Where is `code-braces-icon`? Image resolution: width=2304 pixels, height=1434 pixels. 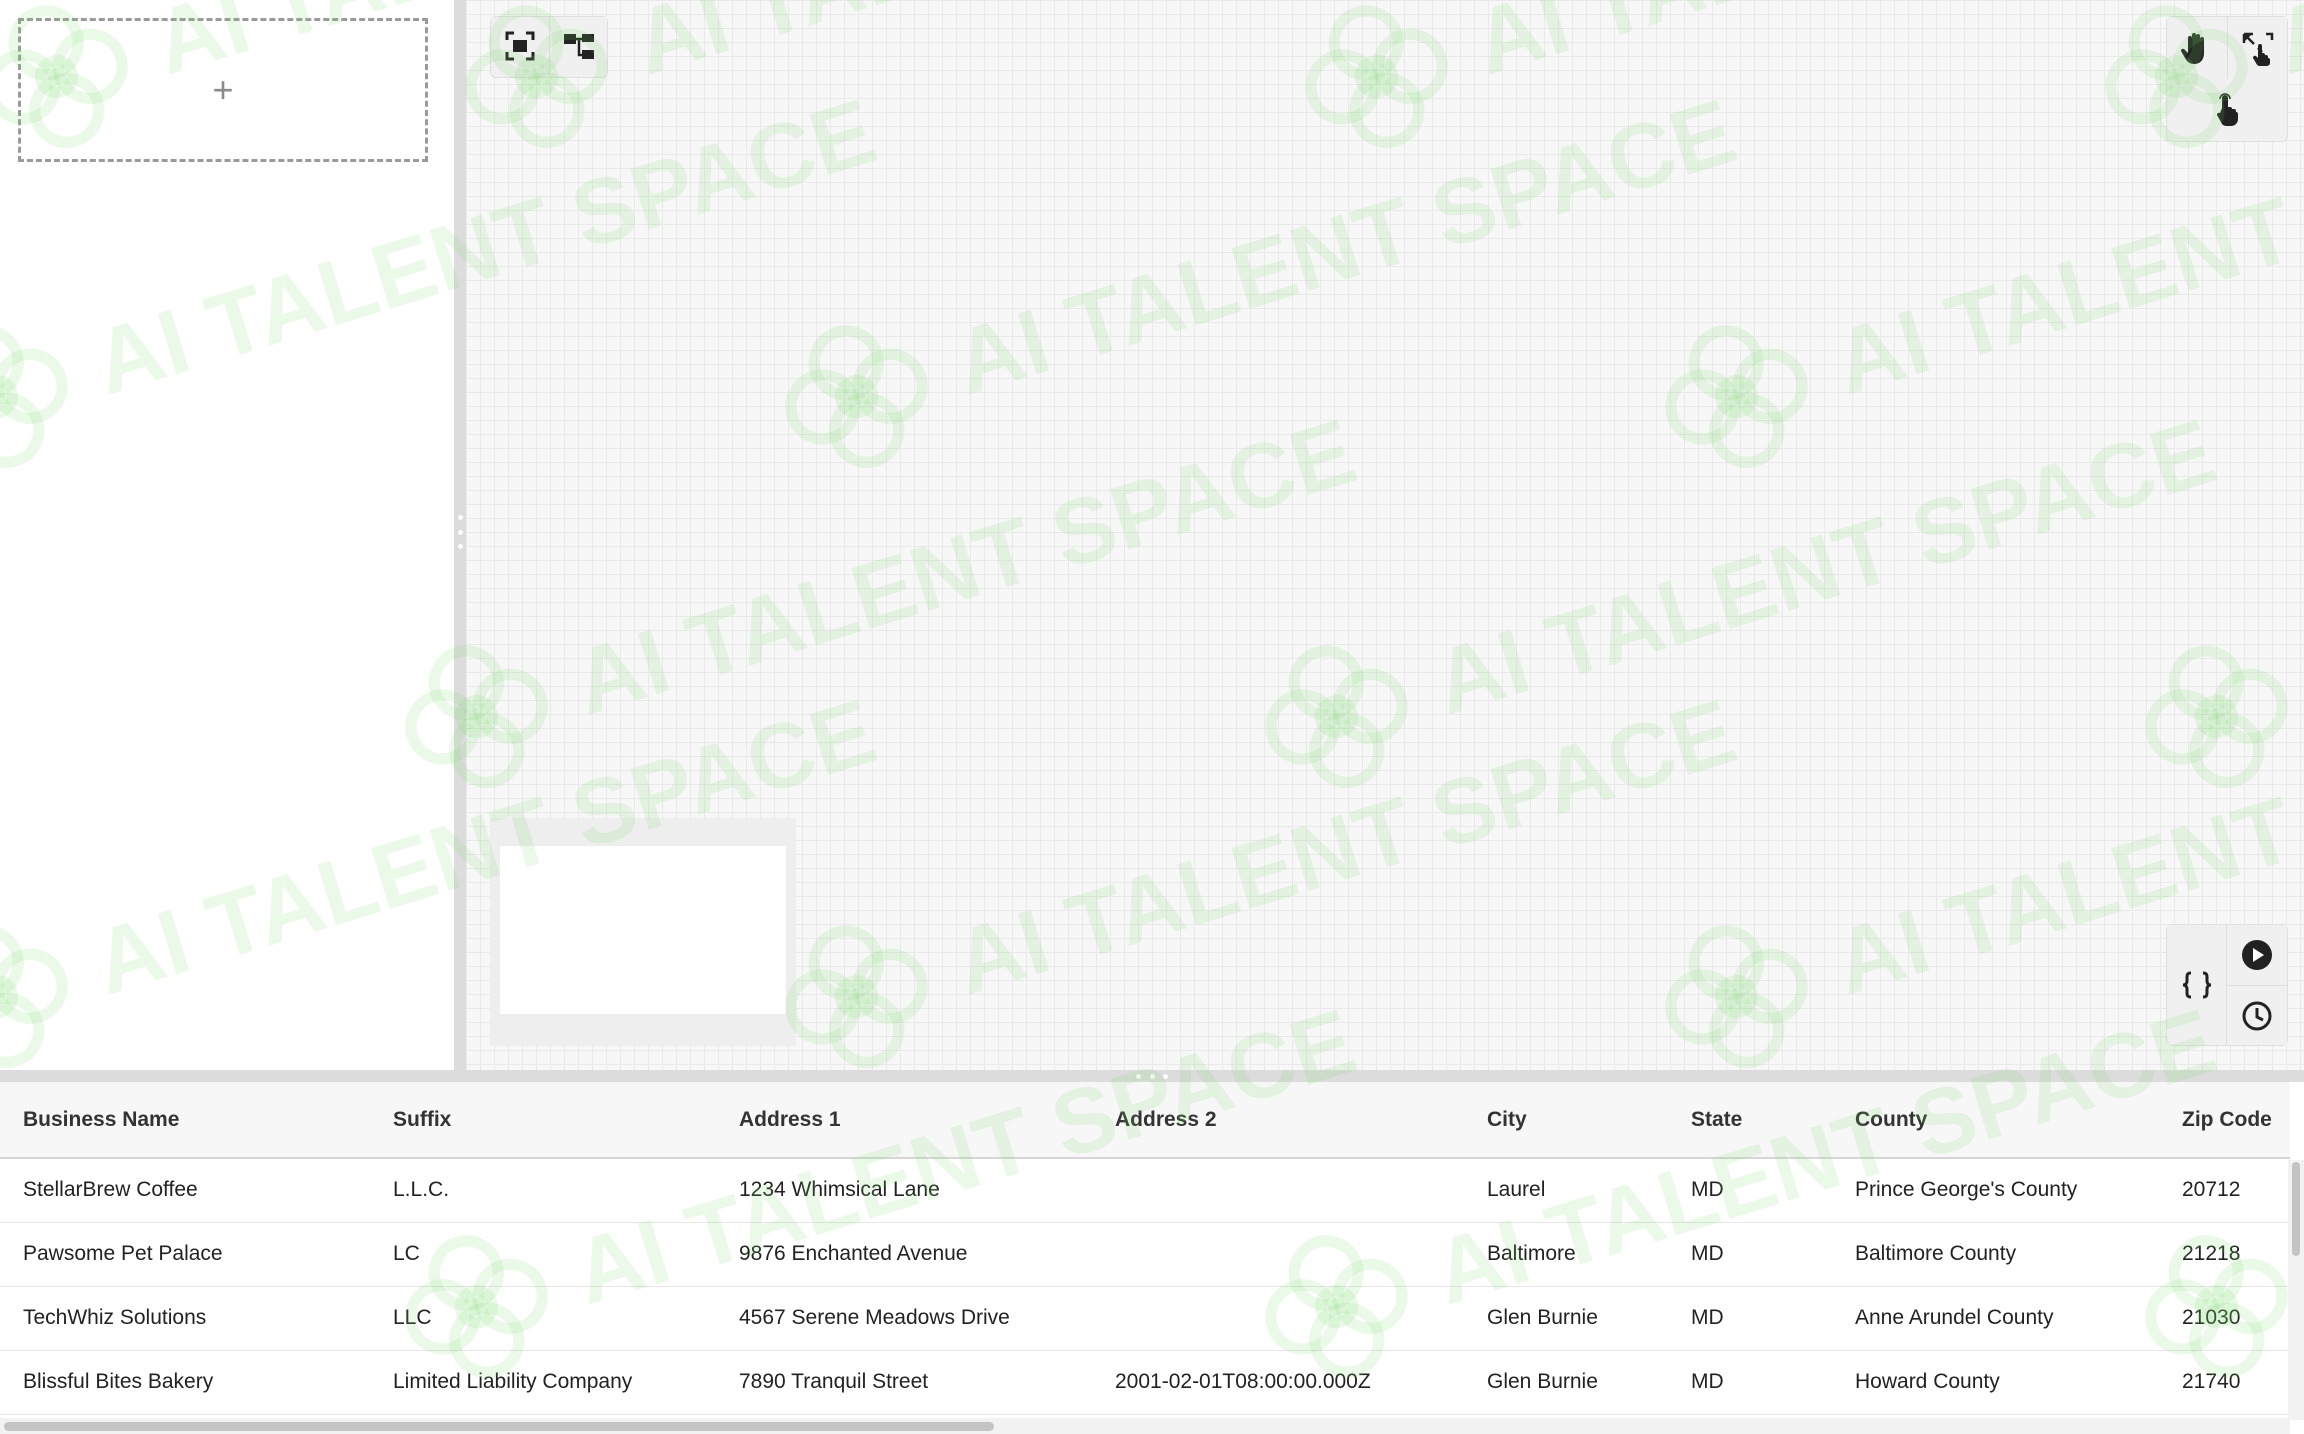 code-braces-icon is located at coordinates (2196, 985).